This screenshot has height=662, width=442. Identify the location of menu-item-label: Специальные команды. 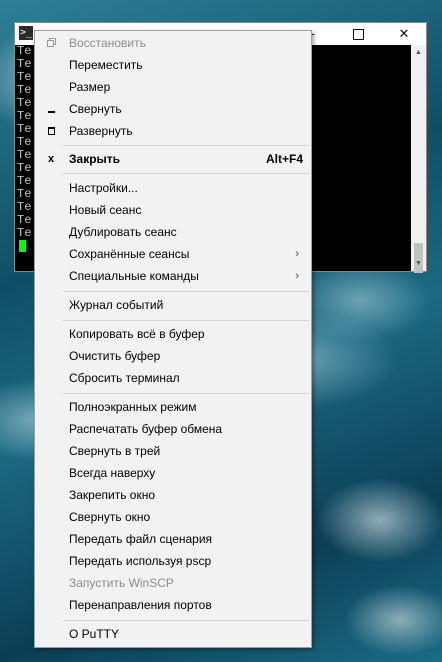
(134, 276).